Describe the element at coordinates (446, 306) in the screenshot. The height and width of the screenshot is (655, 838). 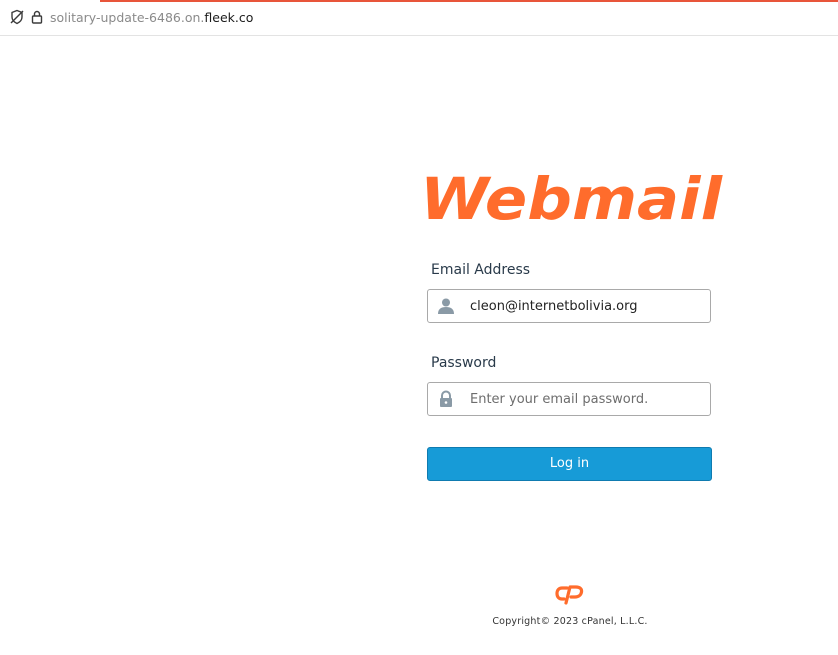
I see `user-icon` at that location.